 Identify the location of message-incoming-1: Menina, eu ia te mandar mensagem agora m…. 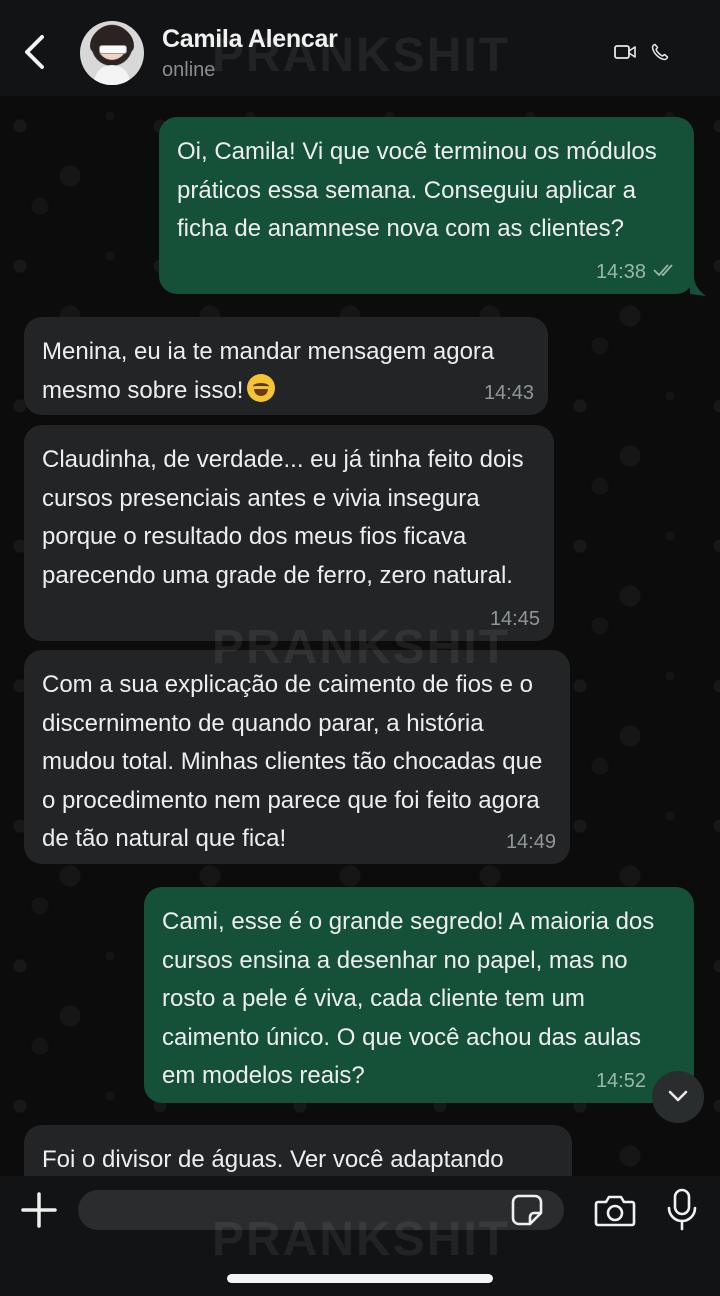
(286, 366).